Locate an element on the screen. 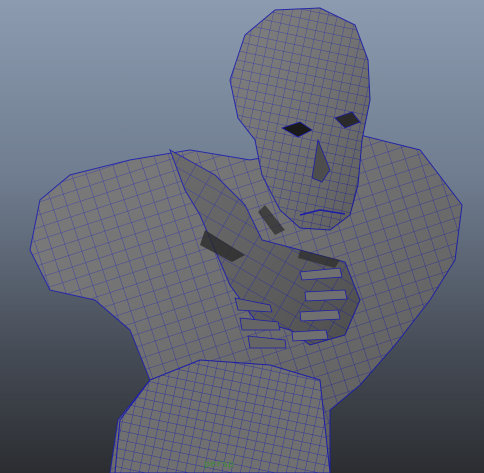 This screenshot has height=473, width=484. mesh-abdomen is located at coordinates (222, 416).